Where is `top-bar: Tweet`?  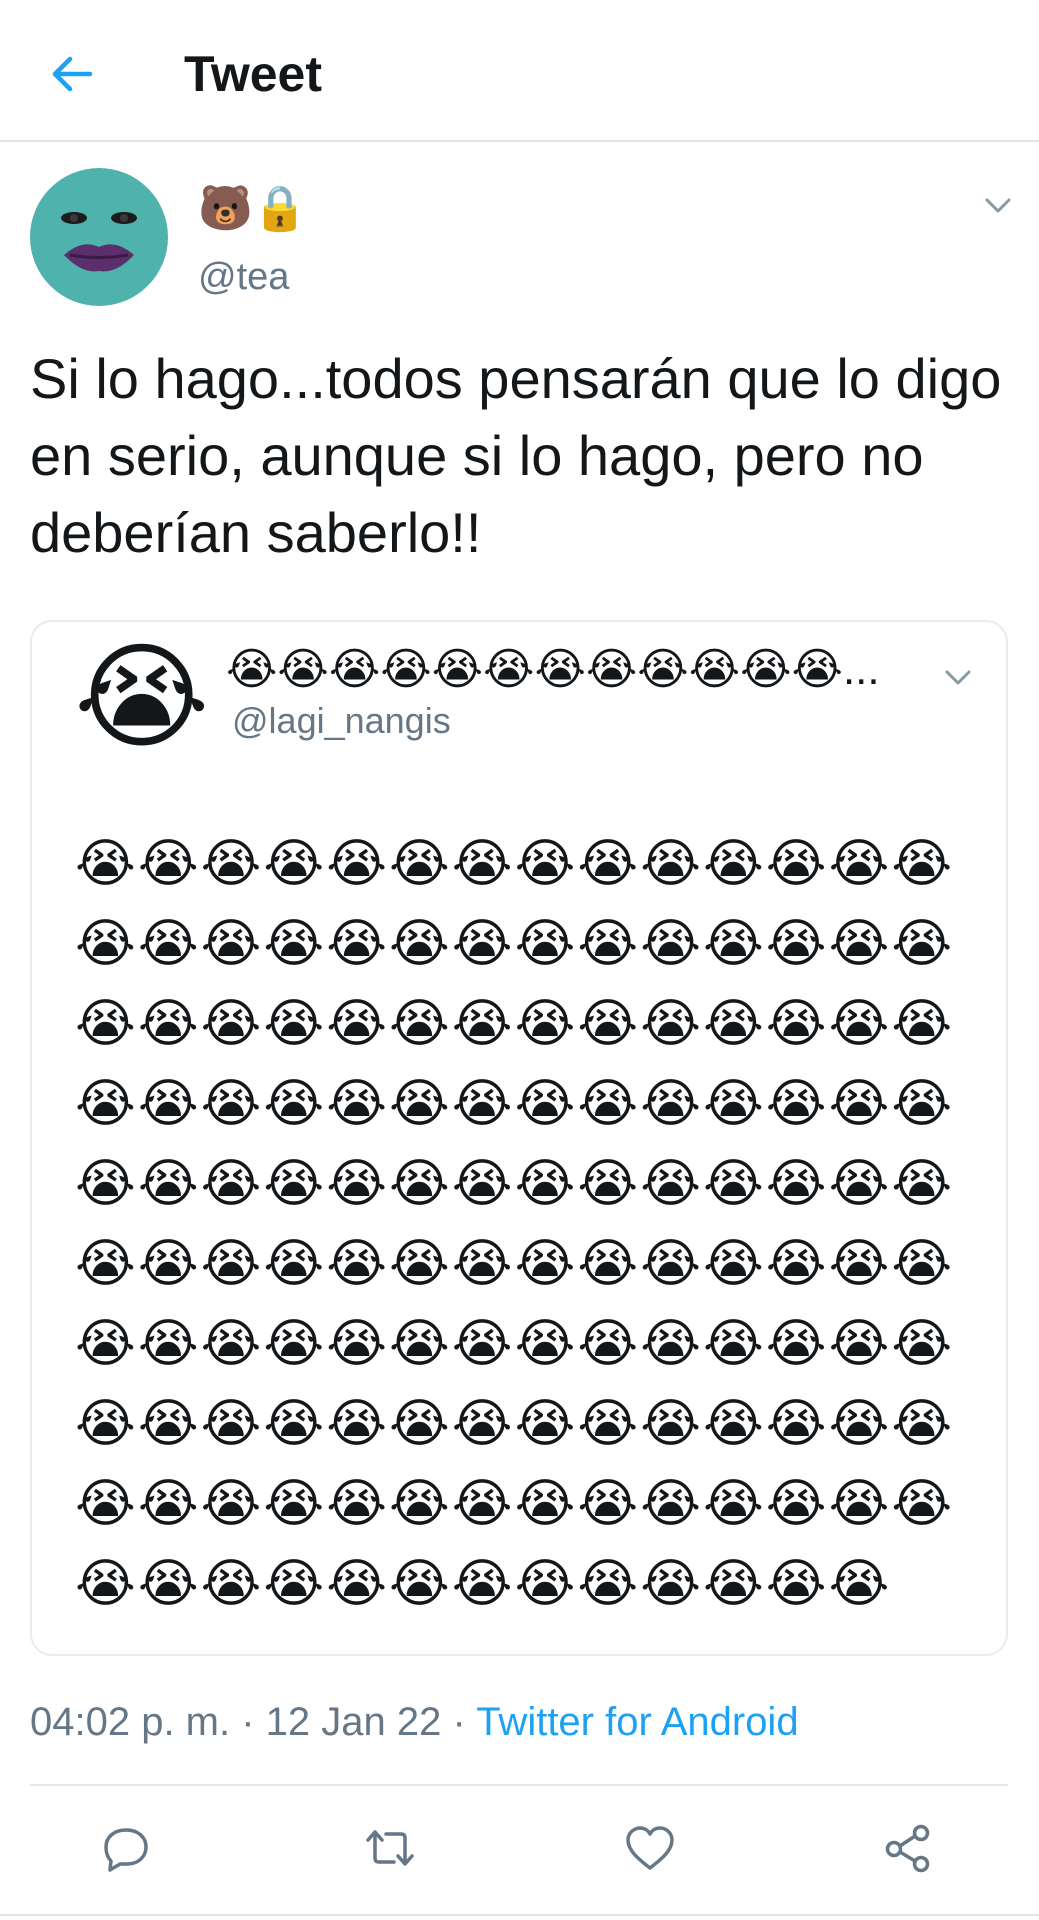 top-bar: Tweet is located at coordinates (519, 71).